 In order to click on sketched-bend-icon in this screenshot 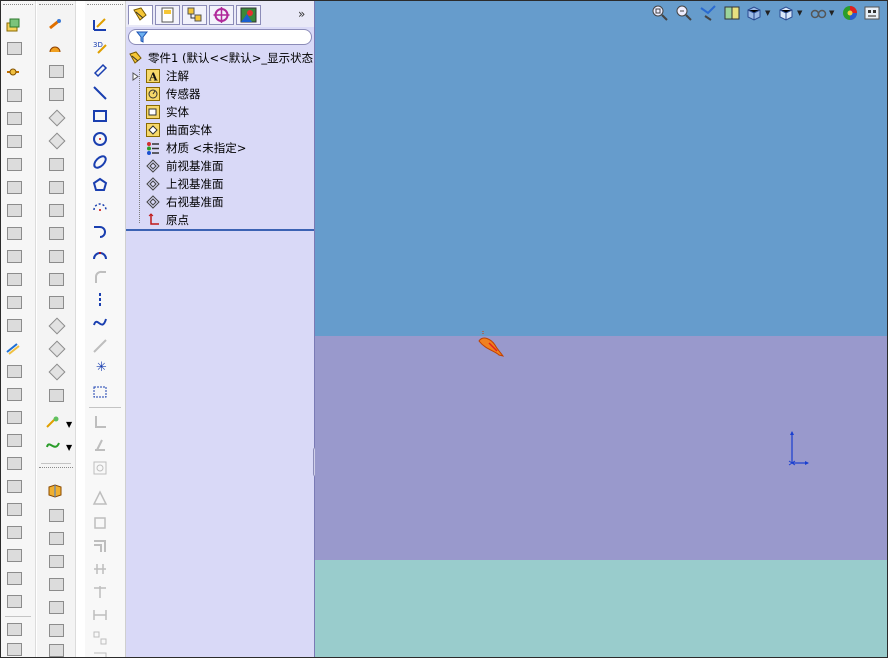, I will do `click(56, 630)`.